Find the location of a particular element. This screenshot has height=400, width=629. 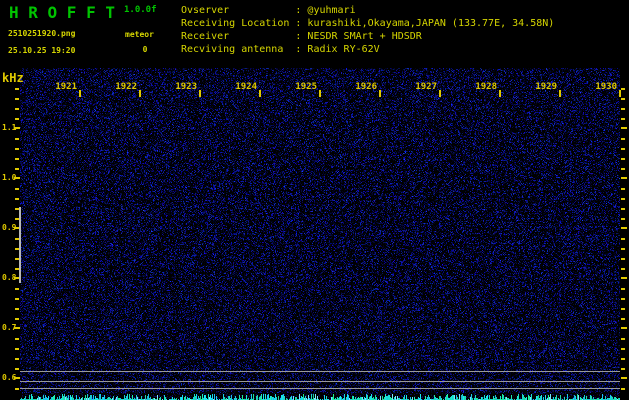

x-tick-label: 1921 is located at coordinates (66, 87).